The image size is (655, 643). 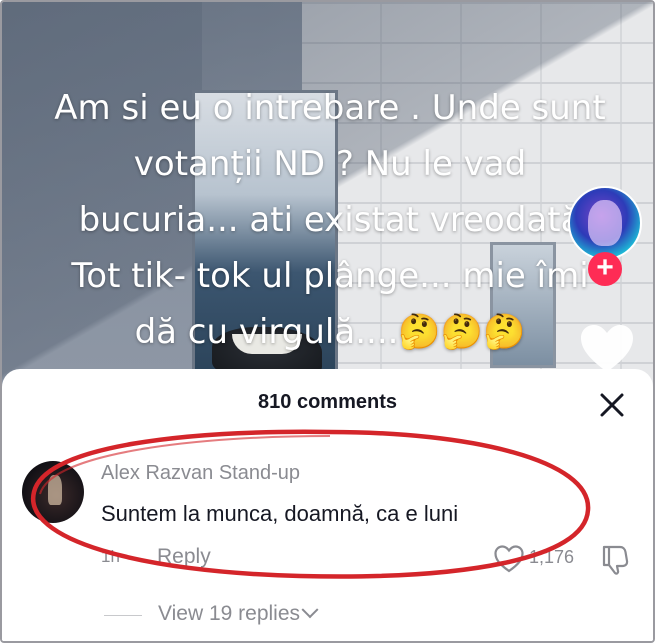 I want to click on chevron-down-icon, so click(x=310, y=610).